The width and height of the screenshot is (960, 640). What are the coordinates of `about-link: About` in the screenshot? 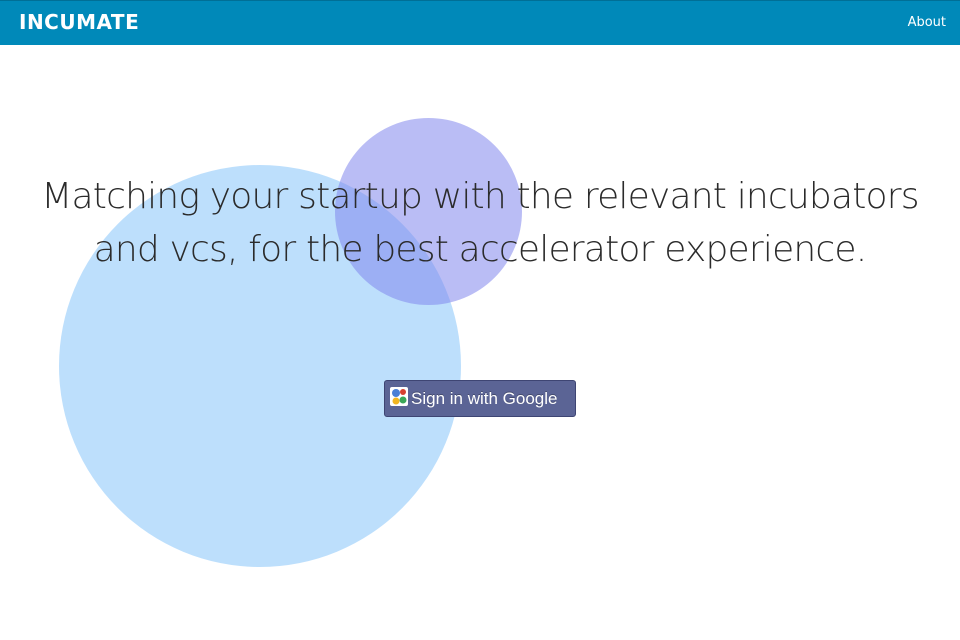 It's located at (927, 23).